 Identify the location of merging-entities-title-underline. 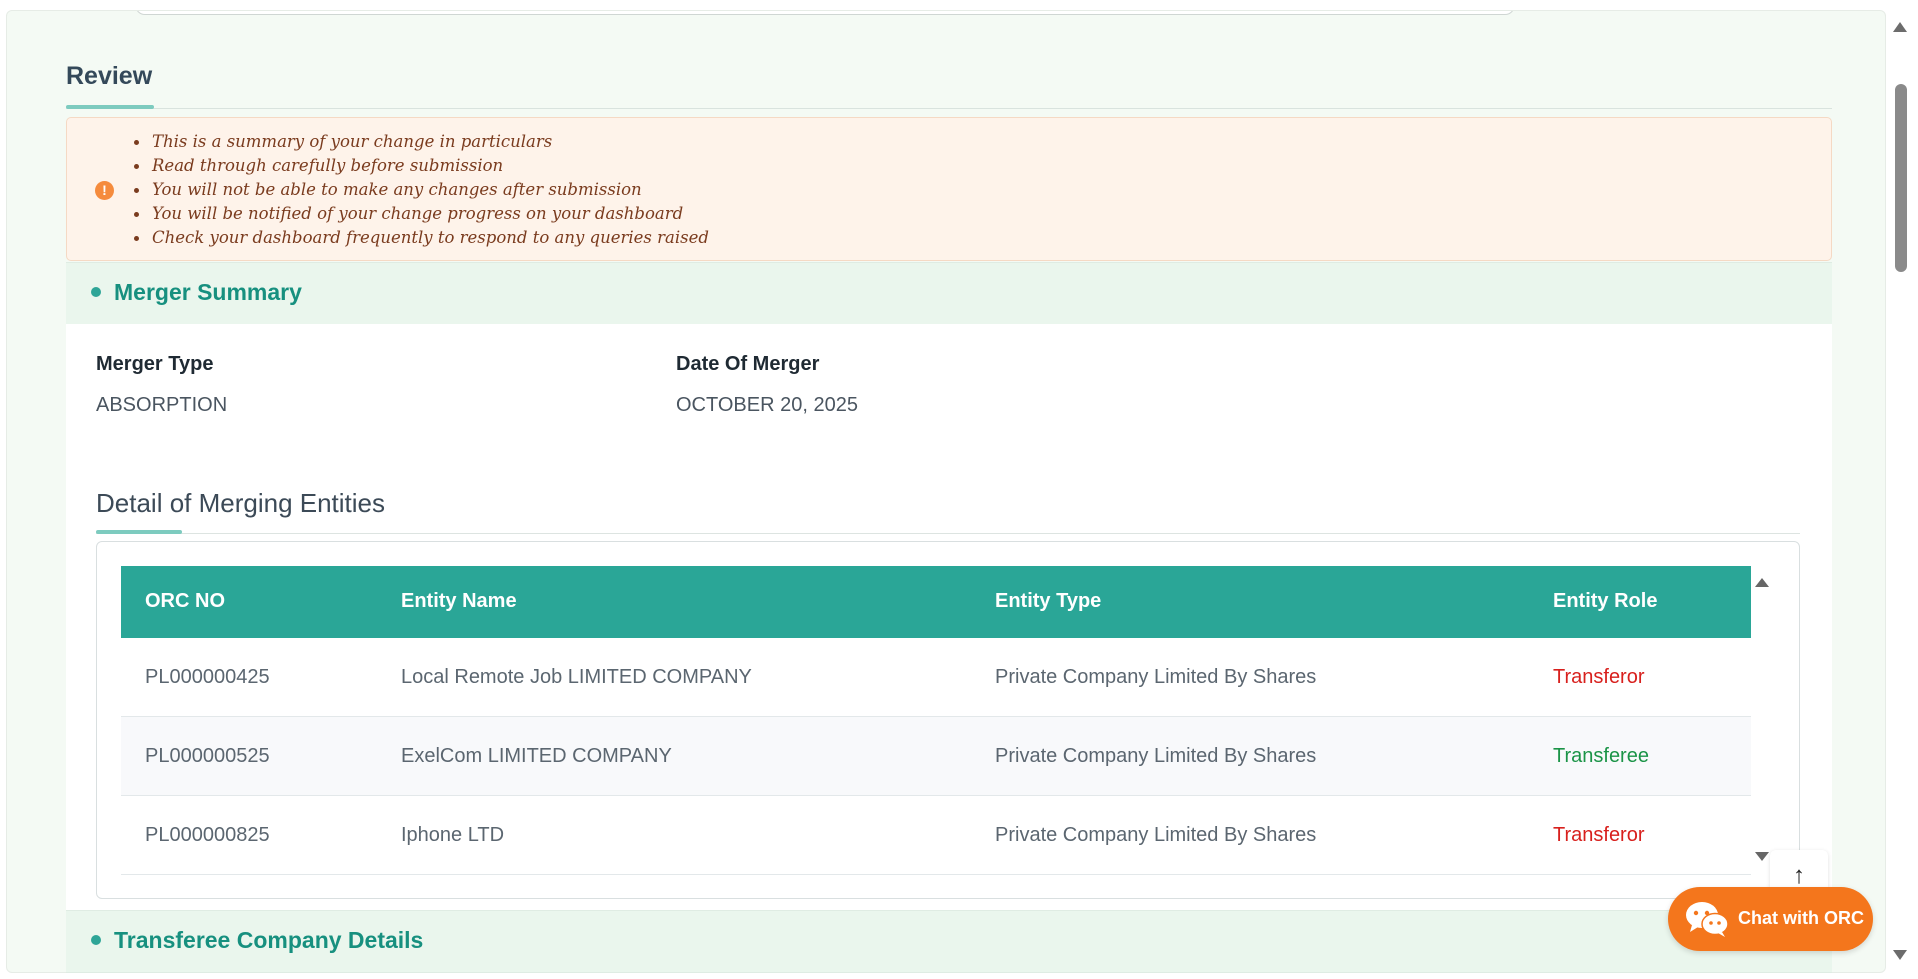
(139, 532).